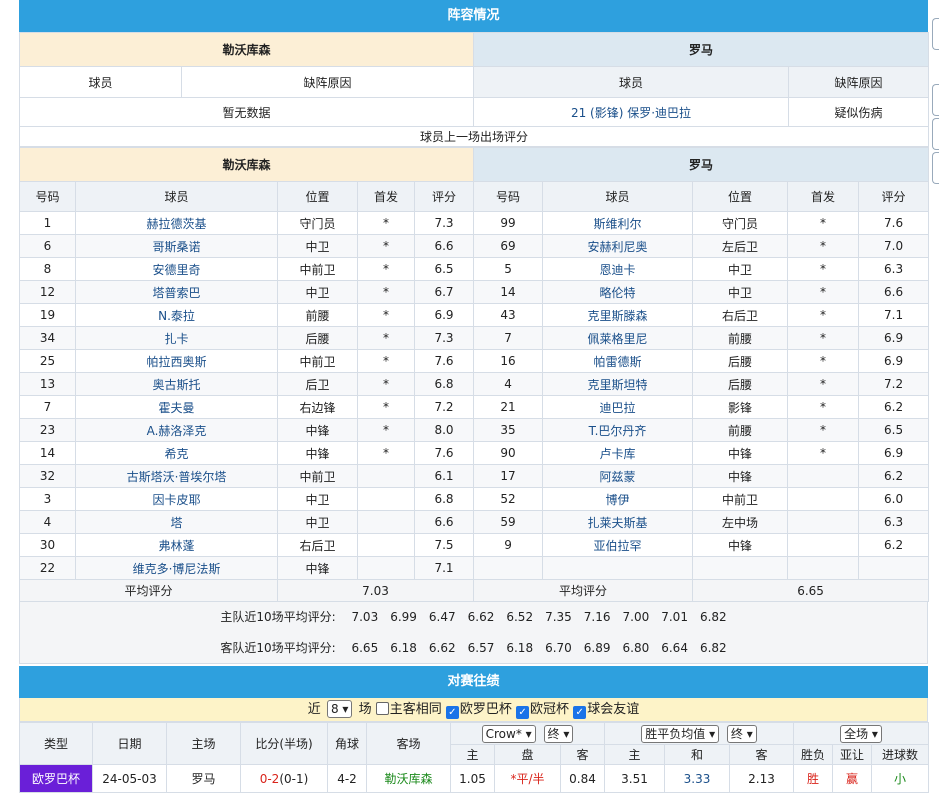 This screenshot has width=939, height=793. Describe the element at coordinates (444, 430) in the screenshot. I see `home-player-rating: 8.0` at that location.